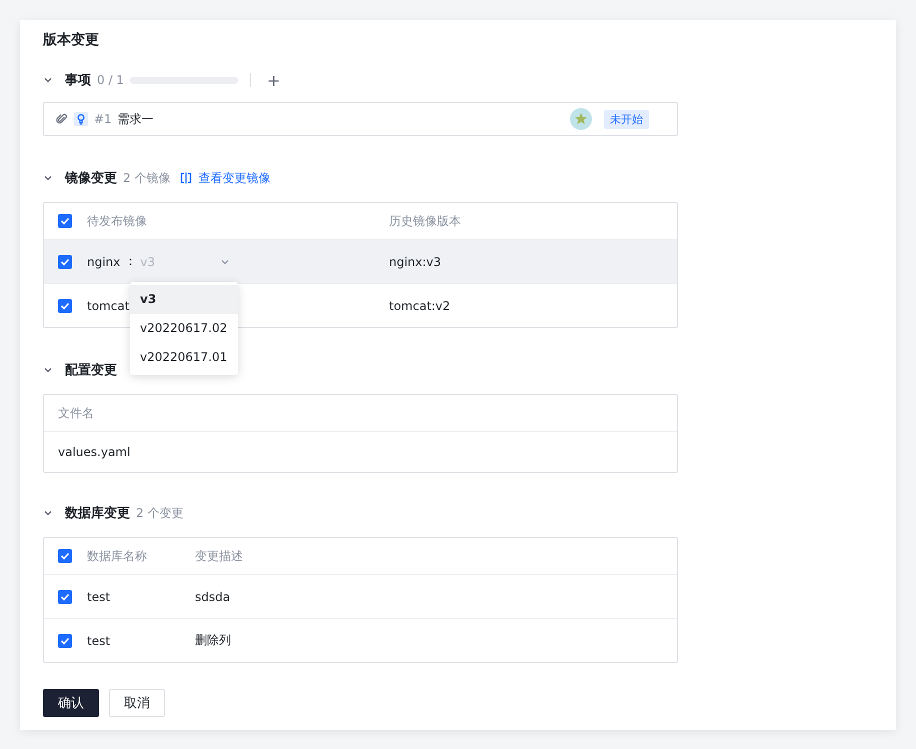 The width and height of the screenshot is (916, 749). What do you see at coordinates (137, 703) in the screenshot?
I see `cancel-button: 取消` at bounding box center [137, 703].